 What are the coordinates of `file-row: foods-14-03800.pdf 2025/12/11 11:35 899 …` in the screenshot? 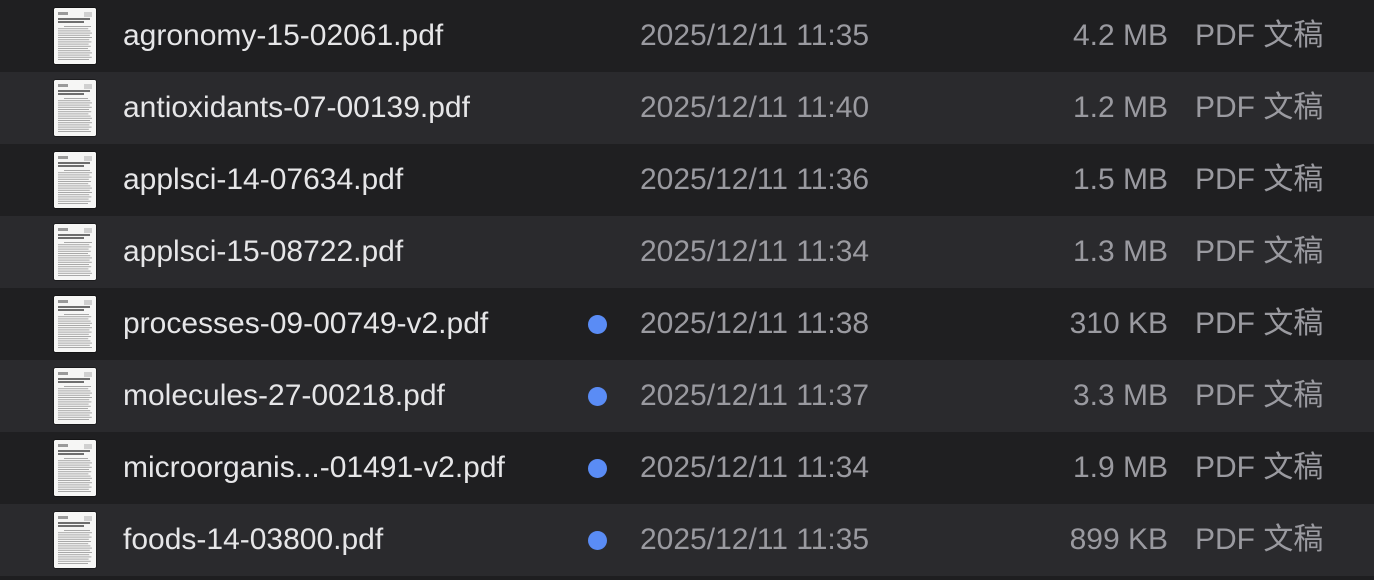 It's located at (687, 540).